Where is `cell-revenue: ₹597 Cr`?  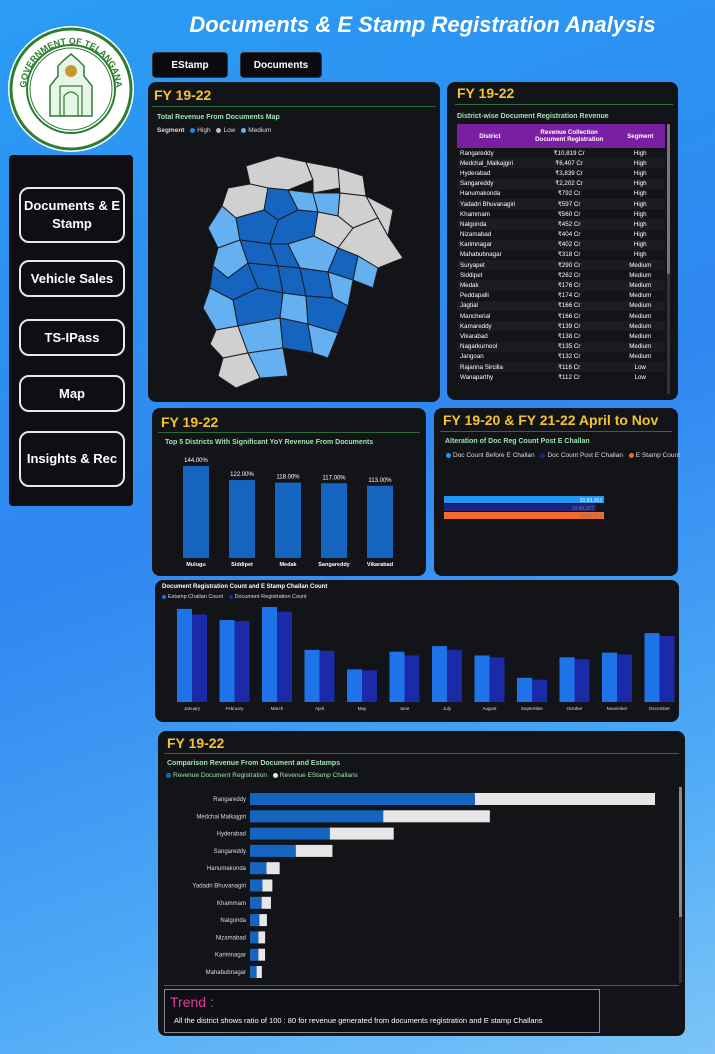
cell-revenue: ₹597 Cr is located at coordinates (569, 204).